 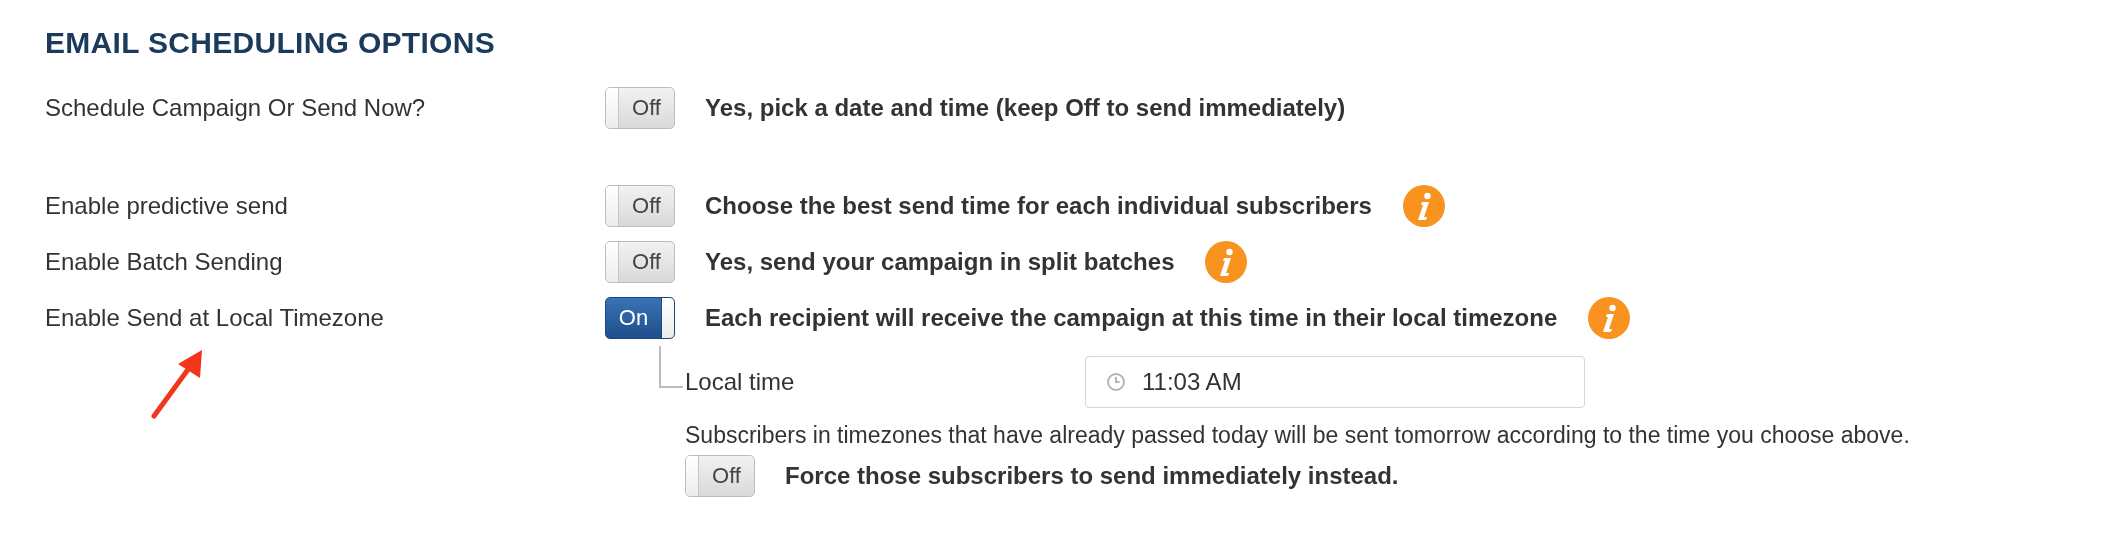 I want to click on option-description: Each recipient will receive the campaign at this time in their local timezone, so click(x=1131, y=318).